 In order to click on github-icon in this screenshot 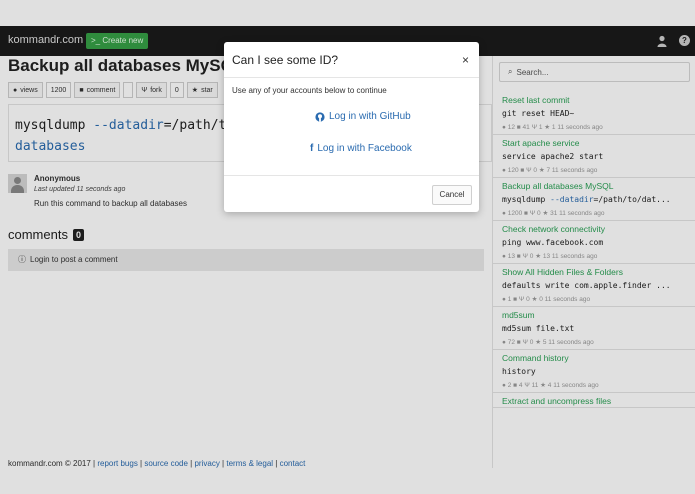, I will do `click(320, 116)`.